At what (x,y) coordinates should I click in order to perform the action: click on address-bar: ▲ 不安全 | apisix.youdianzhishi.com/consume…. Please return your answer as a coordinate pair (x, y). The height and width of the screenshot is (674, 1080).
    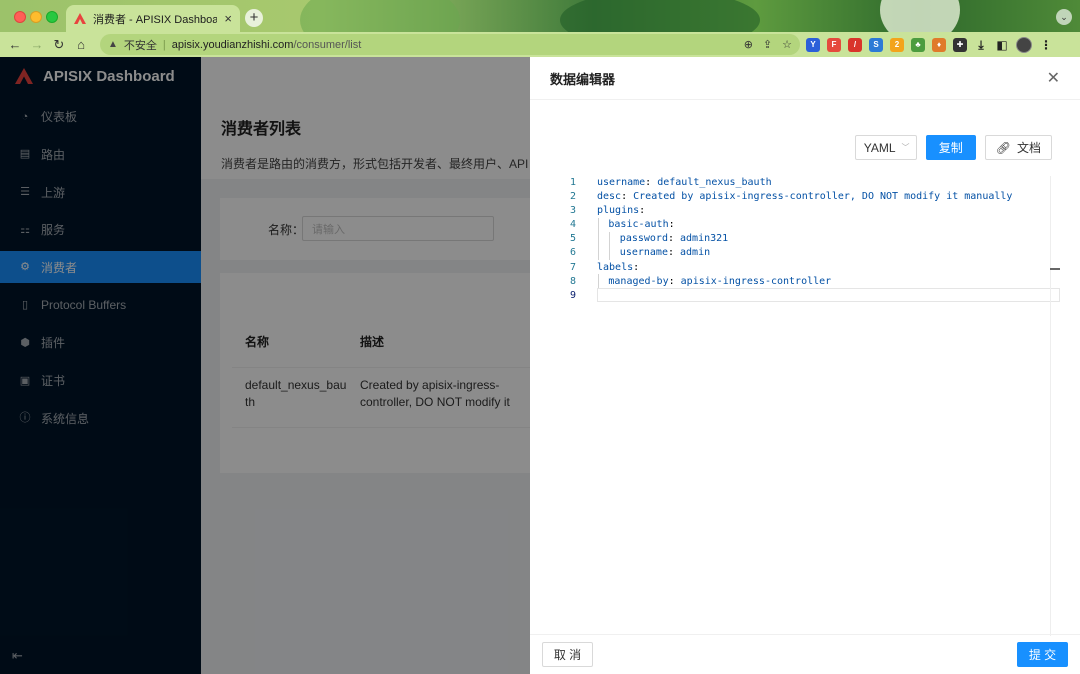
    Looking at the image, I should click on (450, 44).